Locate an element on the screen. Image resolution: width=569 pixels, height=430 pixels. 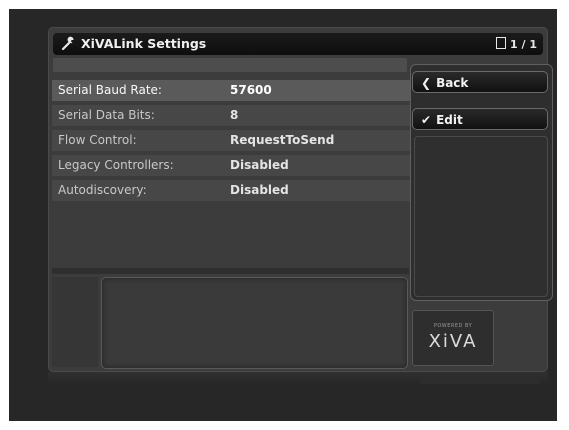
setting-row-legacy-controllers: Legacy Controllers: Disabled is located at coordinates (232, 165).